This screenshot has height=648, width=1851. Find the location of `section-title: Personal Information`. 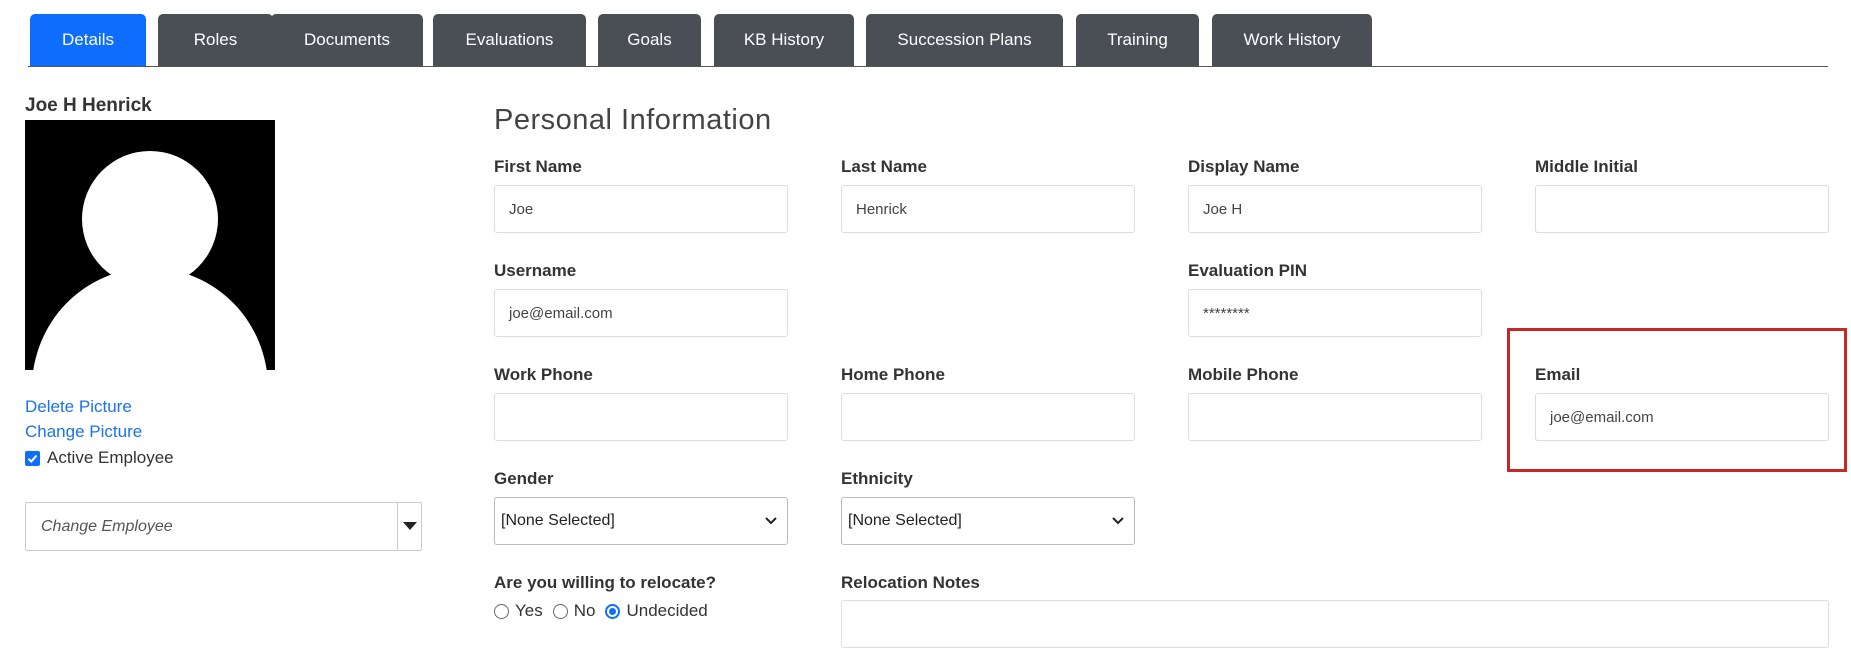

section-title: Personal Information is located at coordinates (633, 120).